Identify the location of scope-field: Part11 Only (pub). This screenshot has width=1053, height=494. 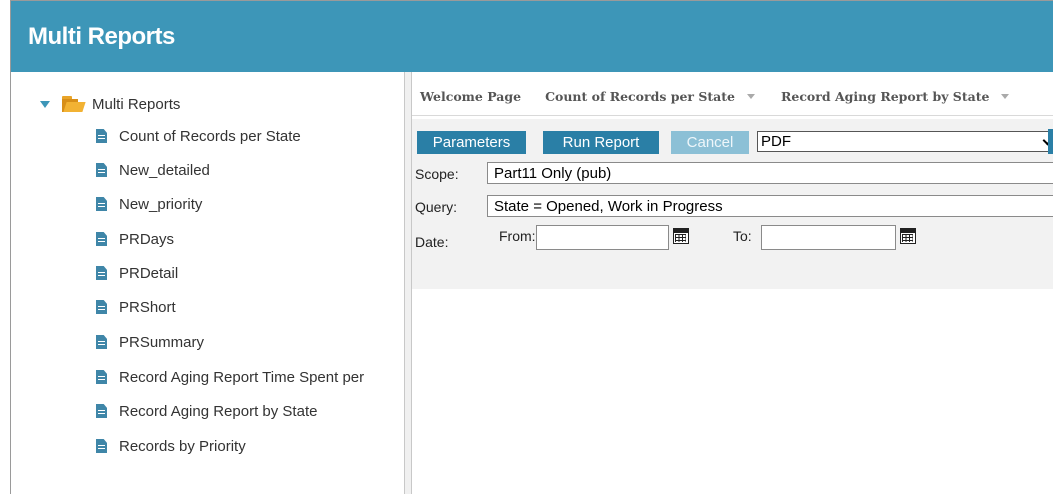
(770, 173).